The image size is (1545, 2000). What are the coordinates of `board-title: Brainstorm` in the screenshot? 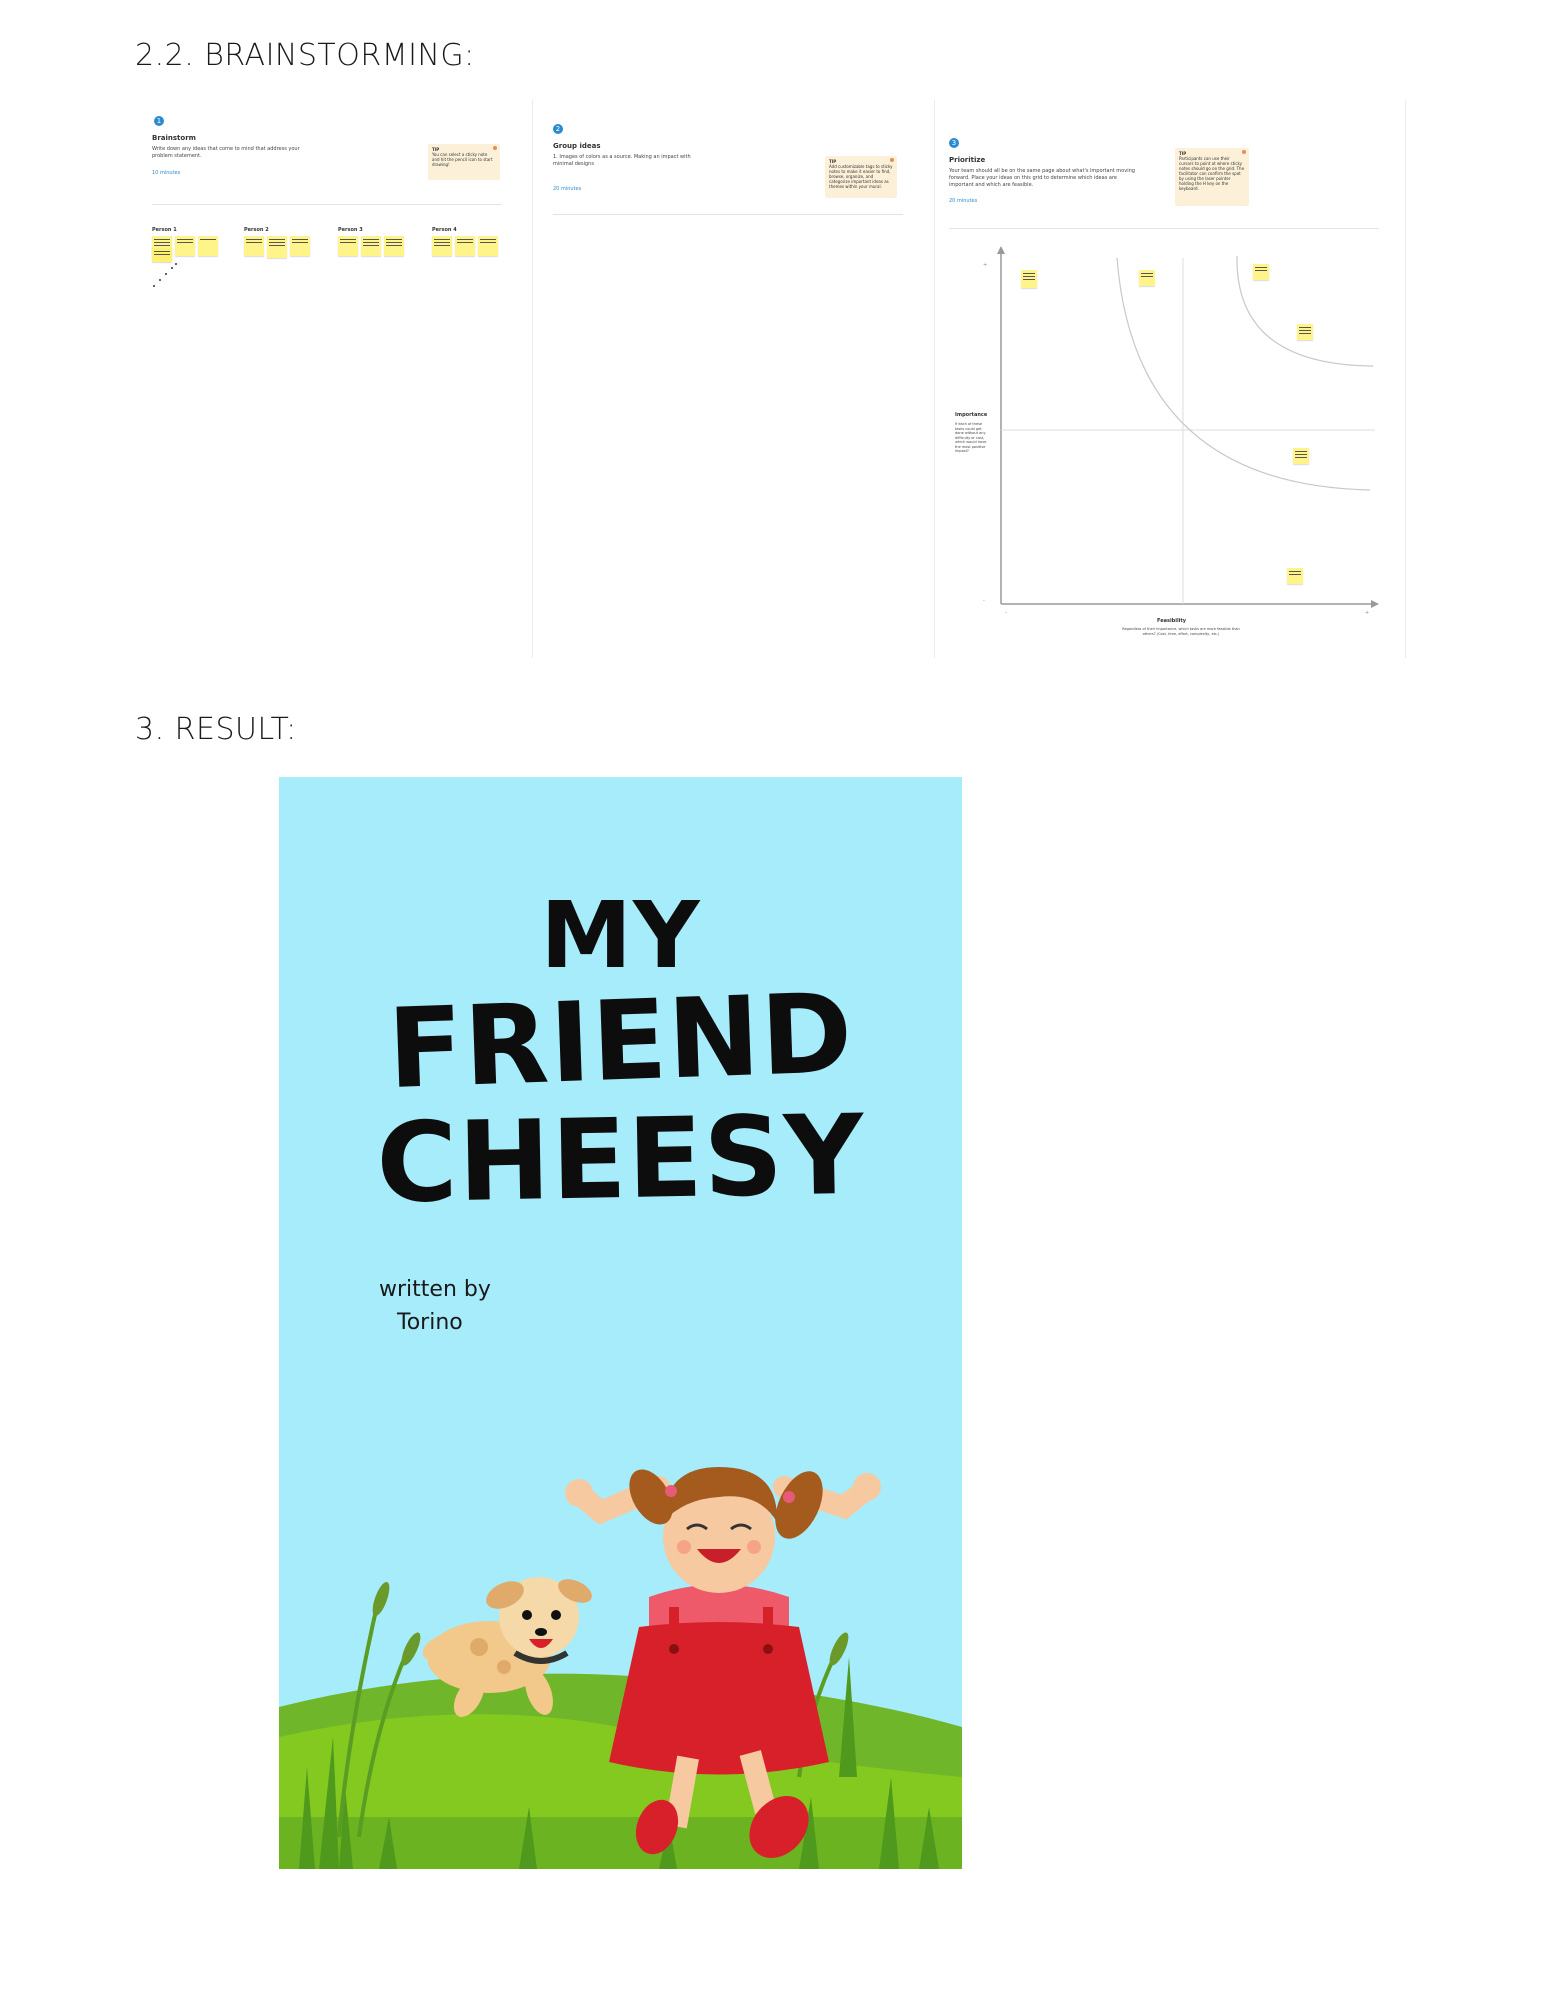 It's located at (174, 138).